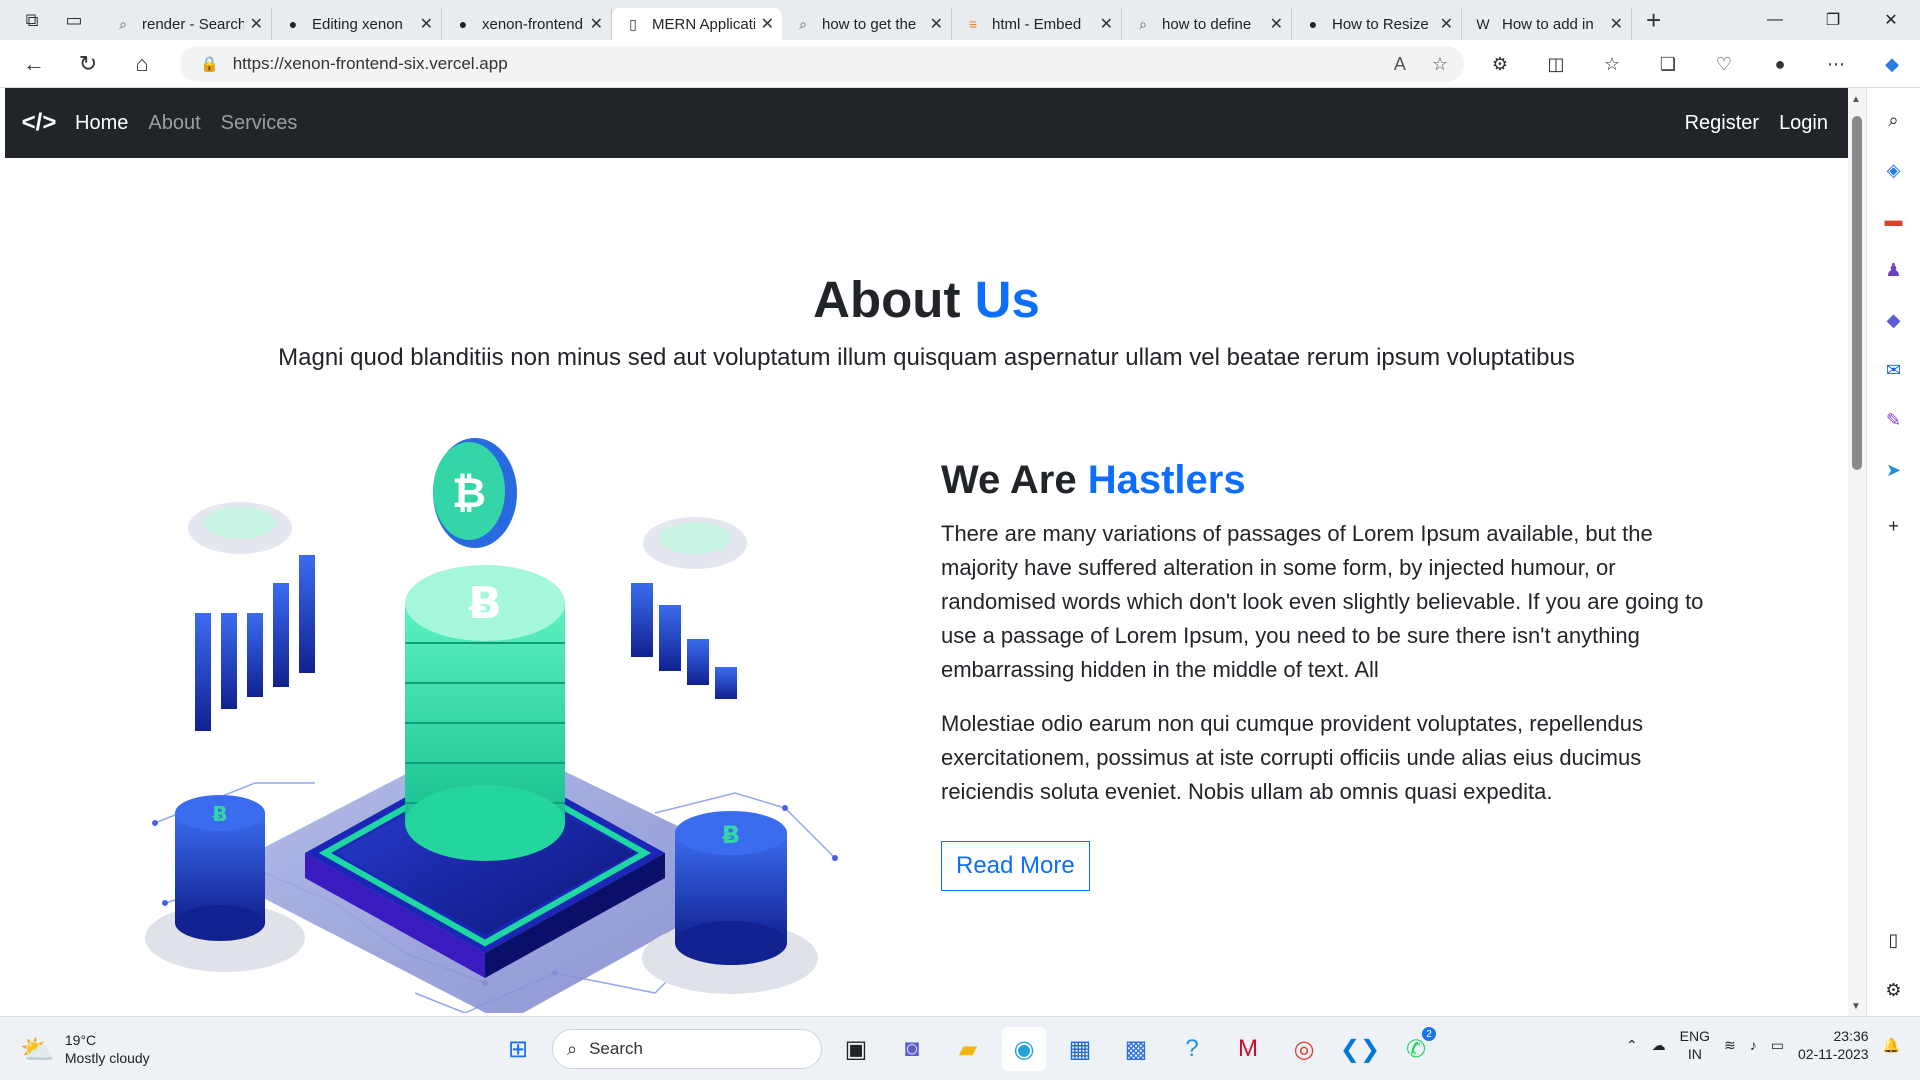 Image resolution: width=1920 pixels, height=1080 pixels. Describe the element at coordinates (1894, 990) in the screenshot. I see `sidebar-settings-icon: ⚙` at that location.